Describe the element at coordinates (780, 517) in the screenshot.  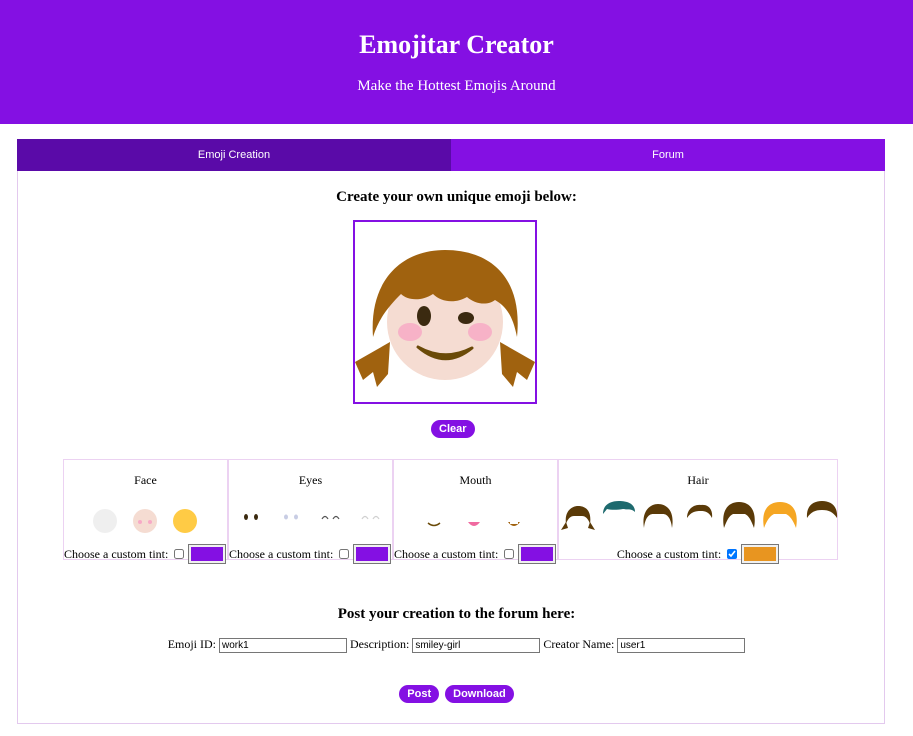
I see `hair-option-curly-orange` at that location.